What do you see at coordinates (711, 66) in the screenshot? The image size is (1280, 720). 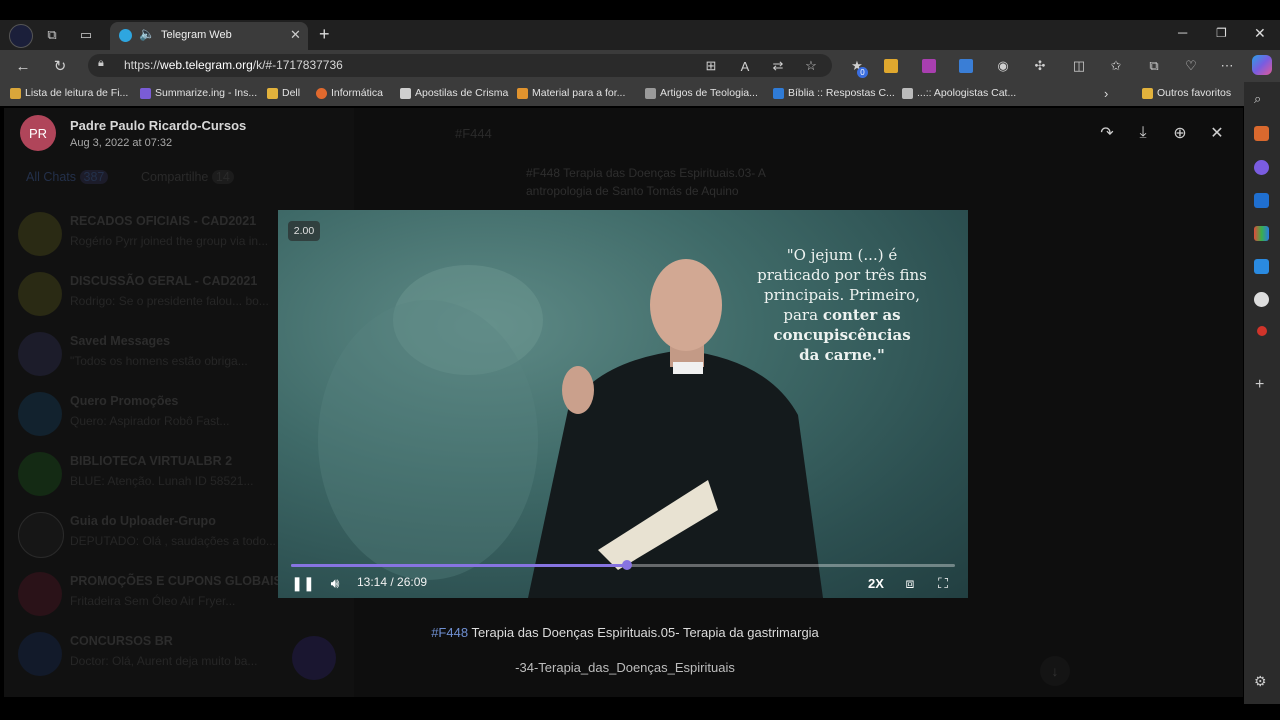 I see `apps-icon: ⊞` at bounding box center [711, 66].